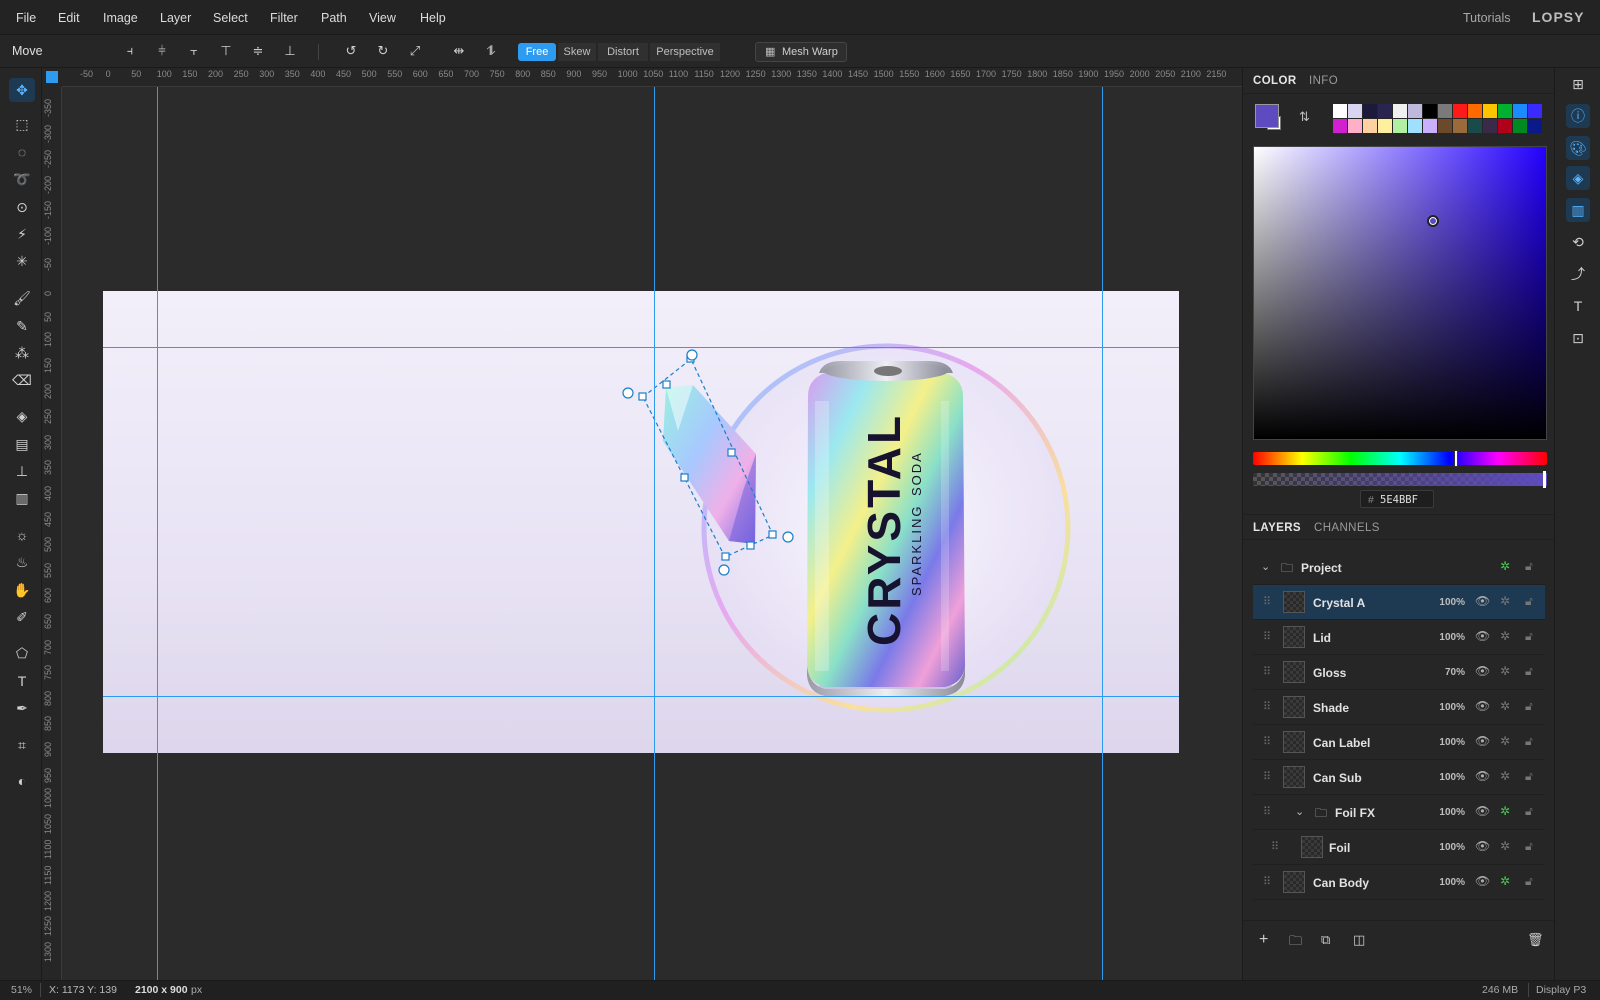  Describe the element at coordinates (1399, 812) in the screenshot. I see `layer-group: ⠿ ⌄ 🗀 Foil FX 100% 👁︎ ✲ 🔓︎` at that location.